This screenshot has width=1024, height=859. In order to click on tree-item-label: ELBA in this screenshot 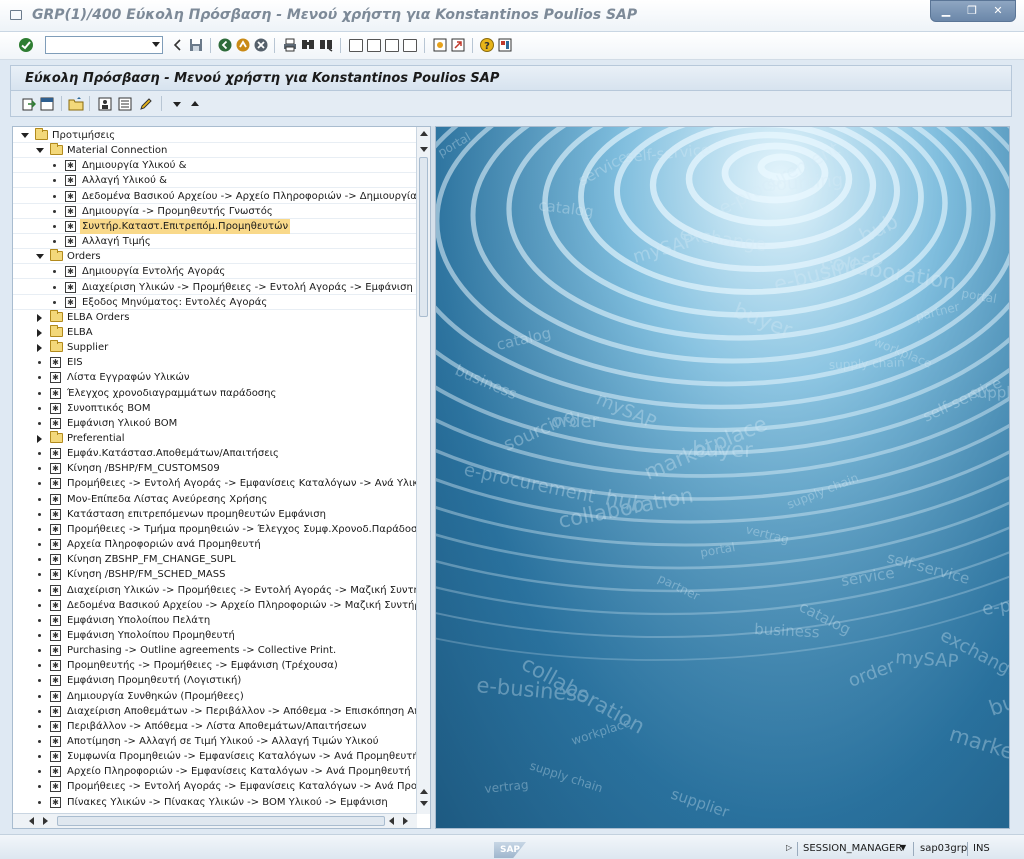, I will do `click(80, 332)`.